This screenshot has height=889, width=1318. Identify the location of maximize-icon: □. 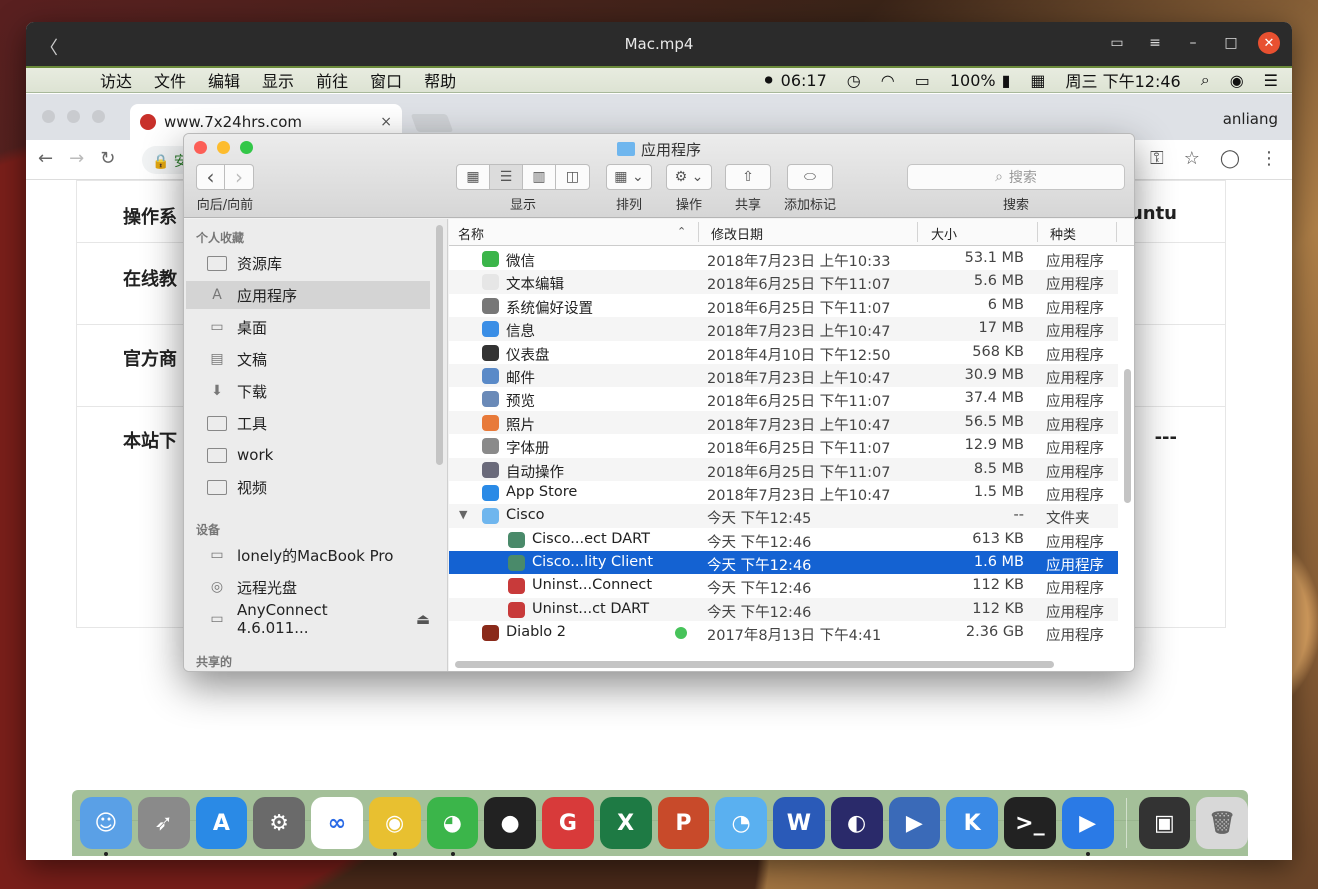
(1231, 43).